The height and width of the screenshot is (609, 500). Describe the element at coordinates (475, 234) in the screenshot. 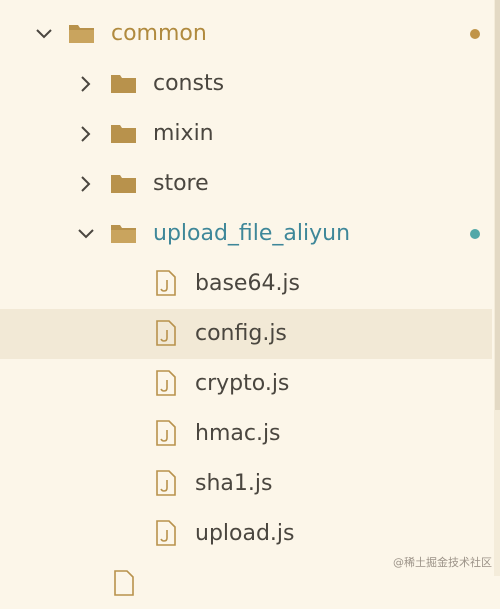

I see `untracked-status-dot` at that location.